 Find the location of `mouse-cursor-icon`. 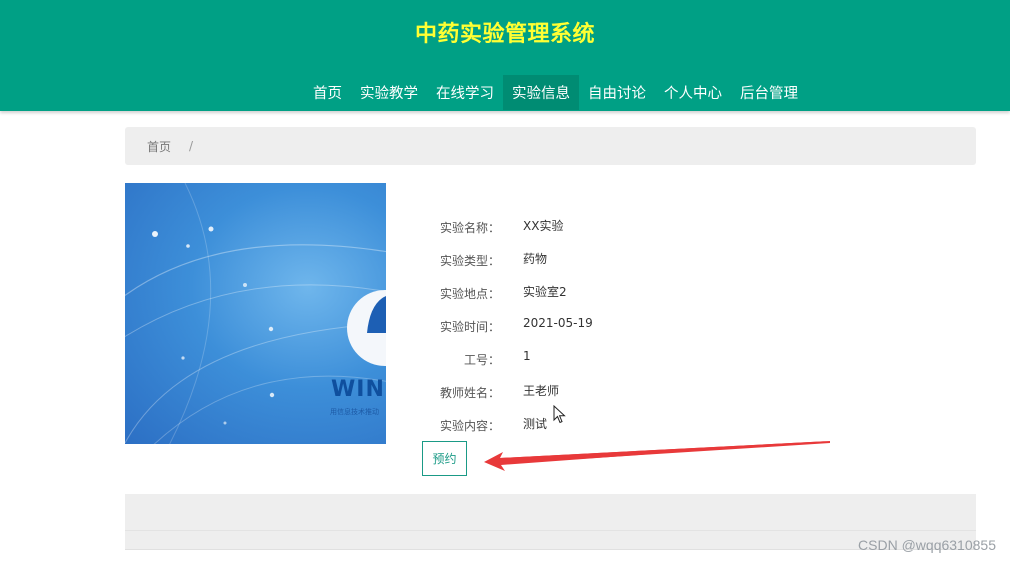

mouse-cursor-icon is located at coordinates (559, 414).